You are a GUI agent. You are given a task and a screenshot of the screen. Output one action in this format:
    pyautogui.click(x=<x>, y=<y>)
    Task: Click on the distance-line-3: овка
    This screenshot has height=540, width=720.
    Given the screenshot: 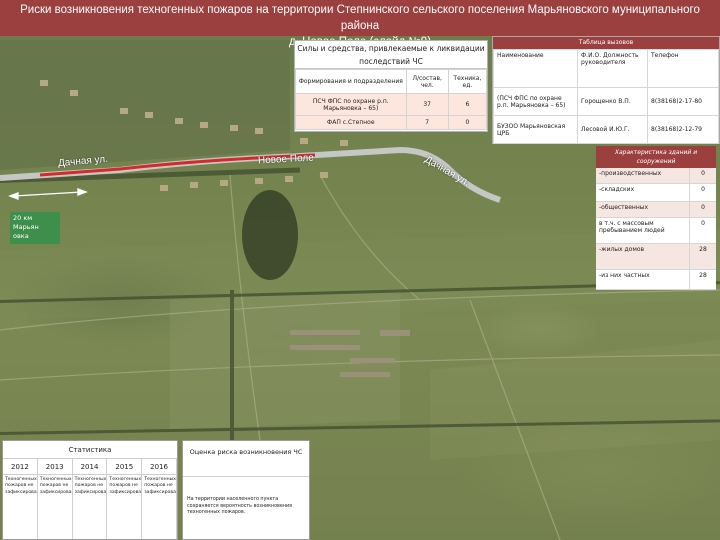 What is the action you would take?
    pyautogui.click(x=21, y=236)
    